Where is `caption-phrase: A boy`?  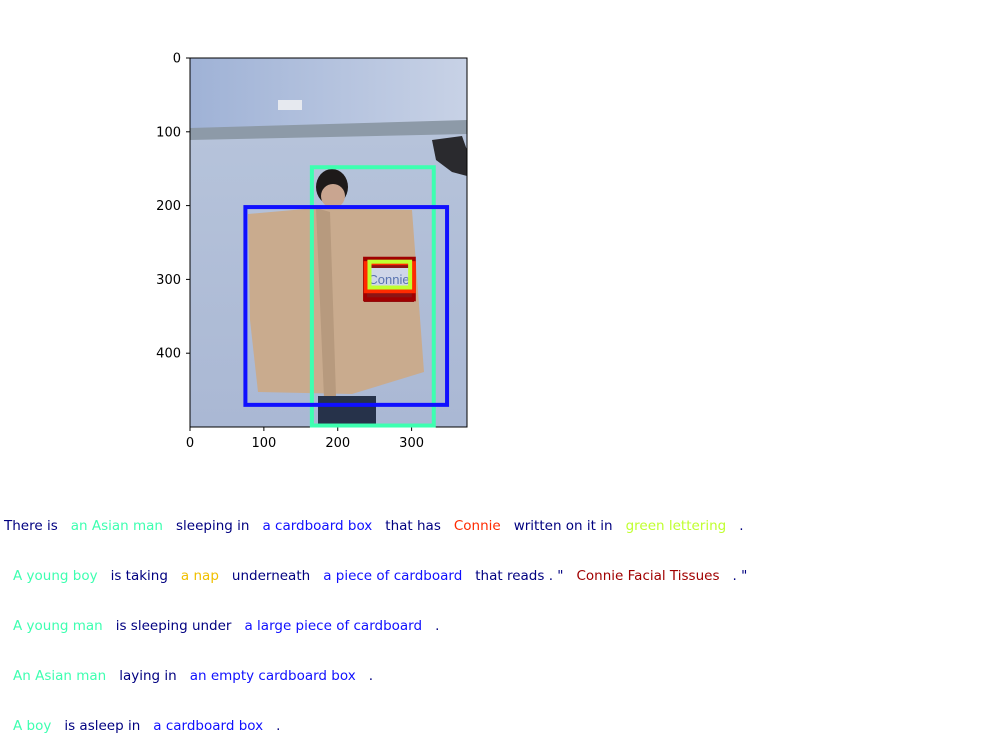 caption-phrase: A boy is located at coordinates (32, 726).